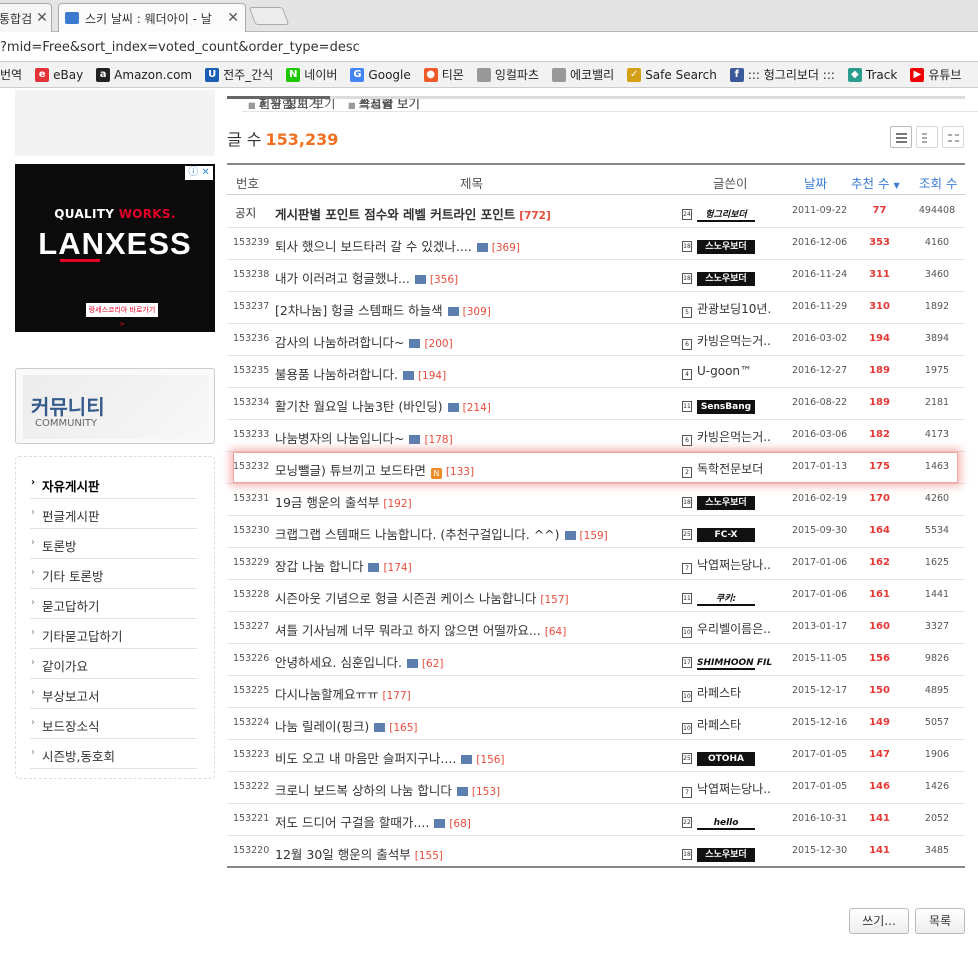  What do you see at coordinates (782, 74) in the screenshot?
I see `bookmark-item: f::: 헝그리보더 :::` at bounding box center [782, 74].